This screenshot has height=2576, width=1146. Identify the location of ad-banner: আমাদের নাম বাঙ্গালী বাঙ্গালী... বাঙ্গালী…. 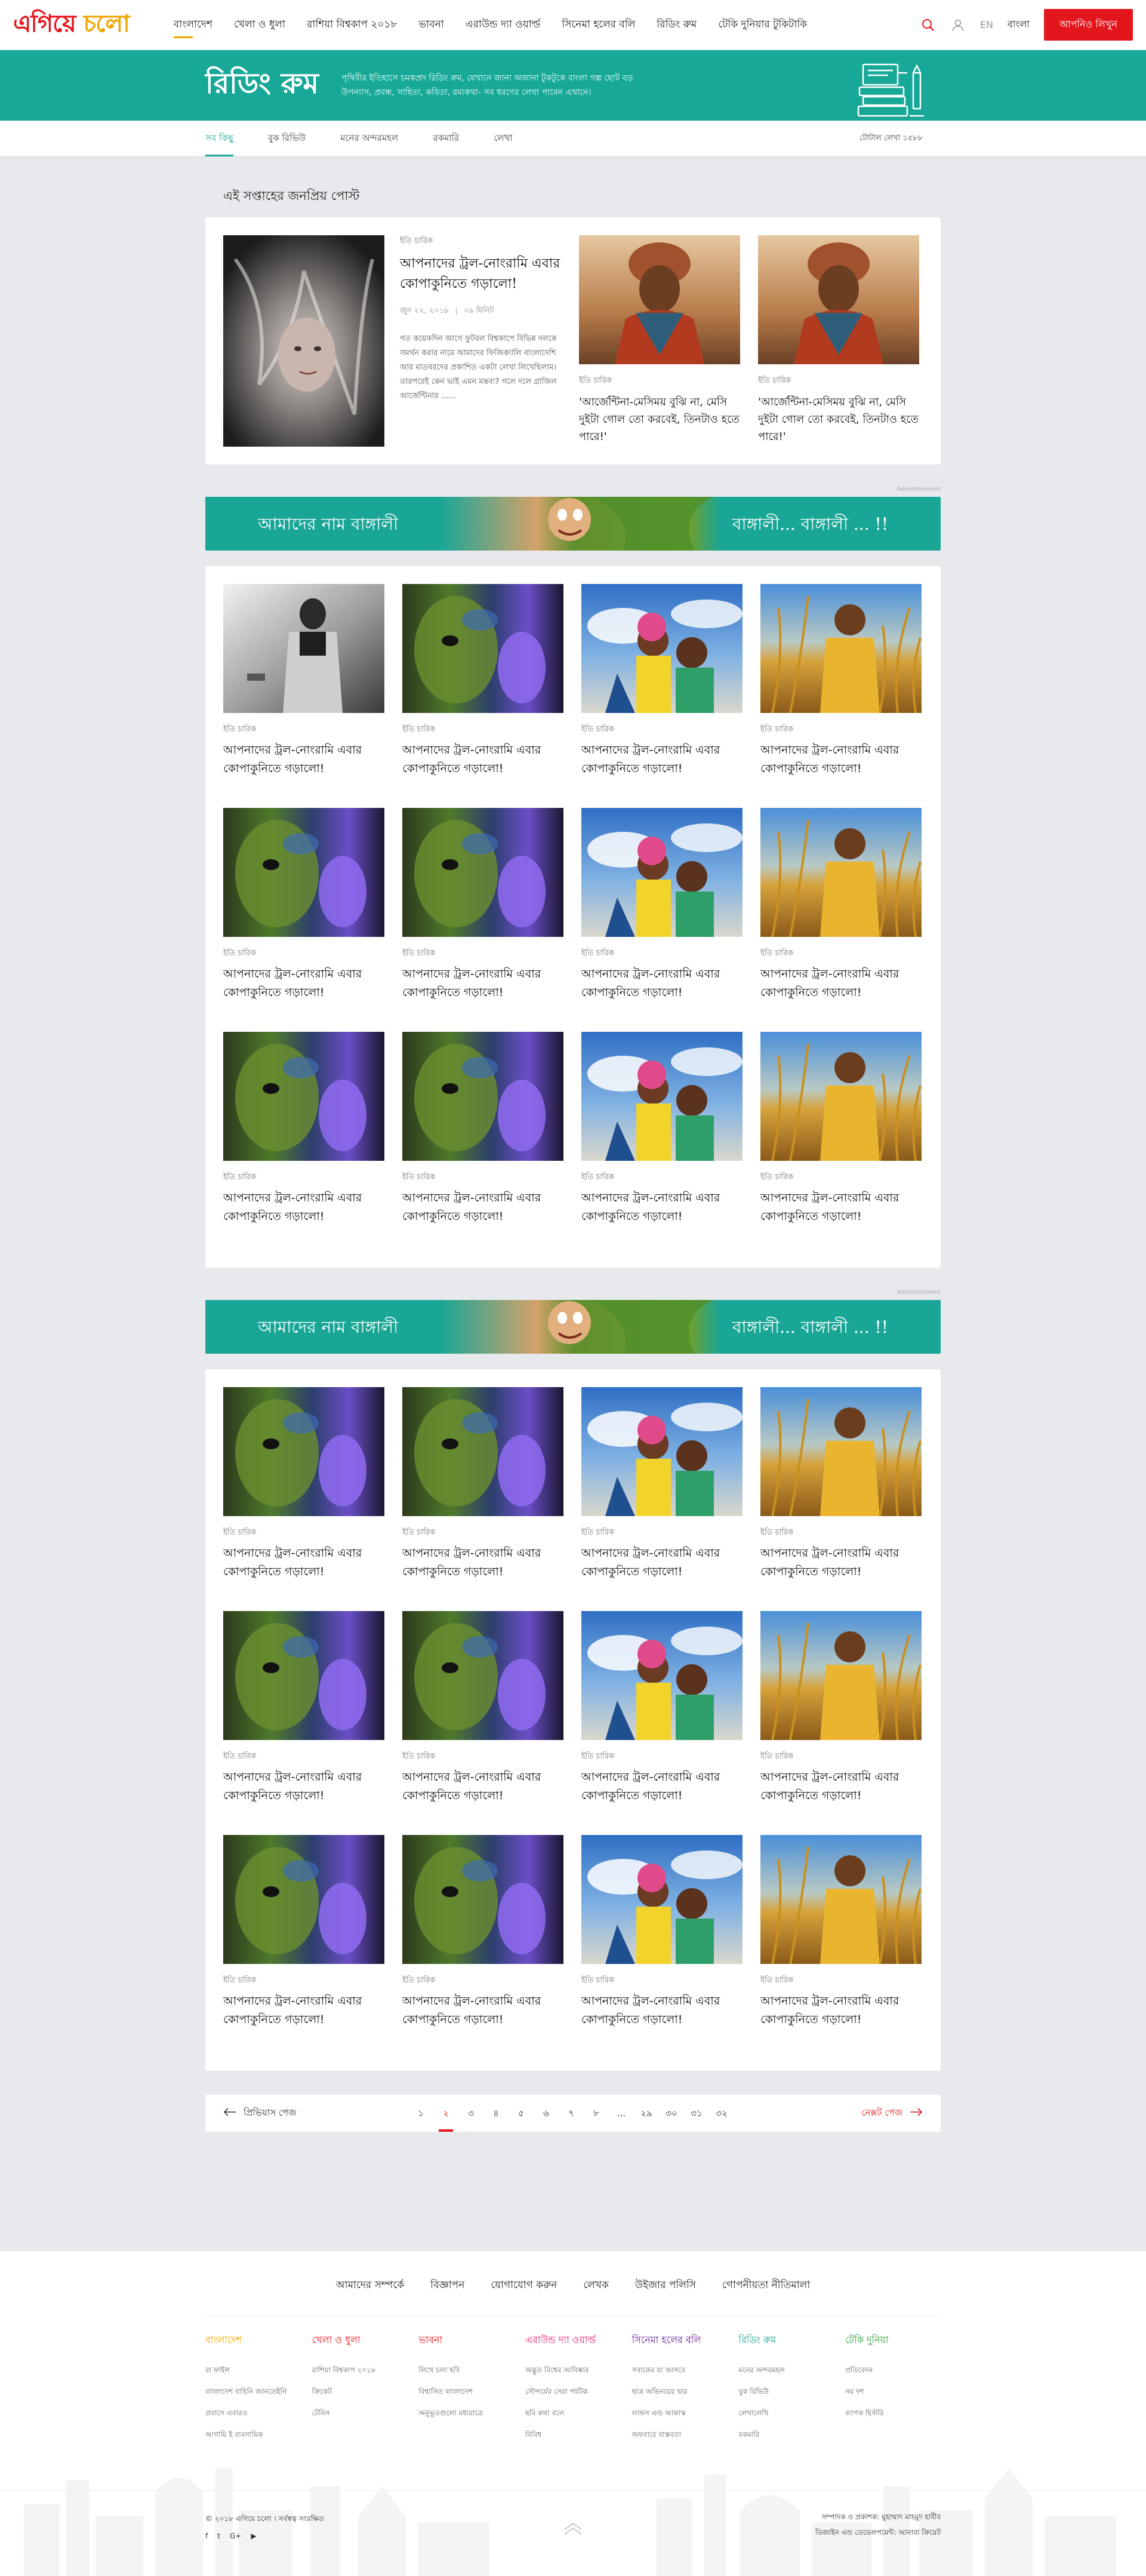
(573, 524).